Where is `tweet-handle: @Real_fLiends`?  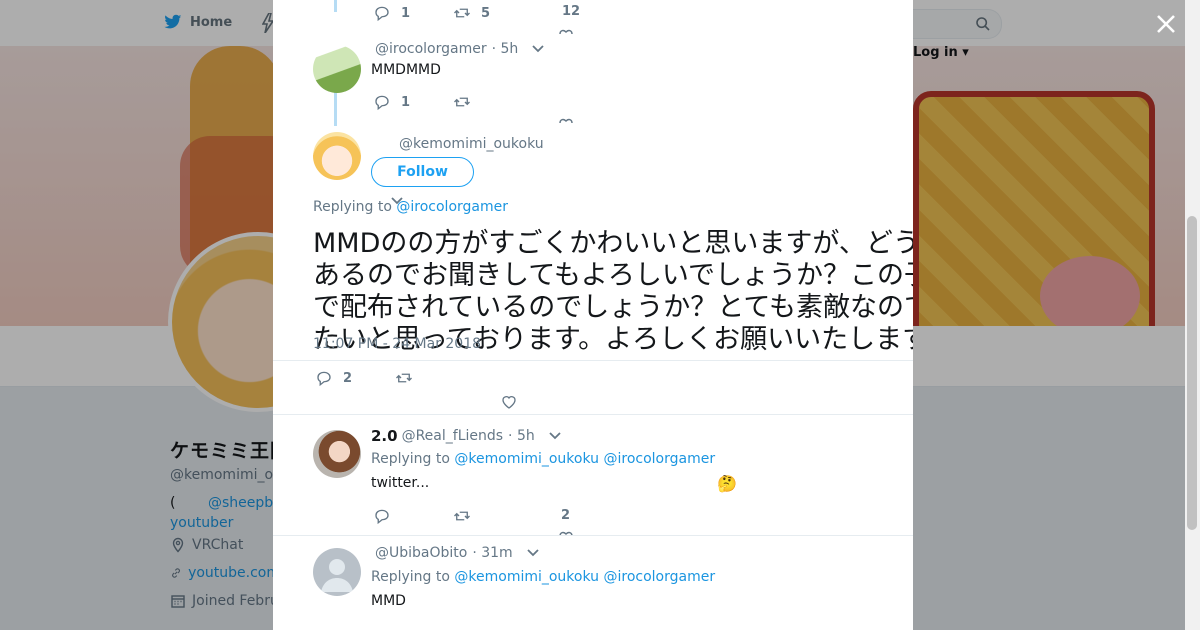
tweet-handle: @Real_fLiends is located at coordinates (452, 436).